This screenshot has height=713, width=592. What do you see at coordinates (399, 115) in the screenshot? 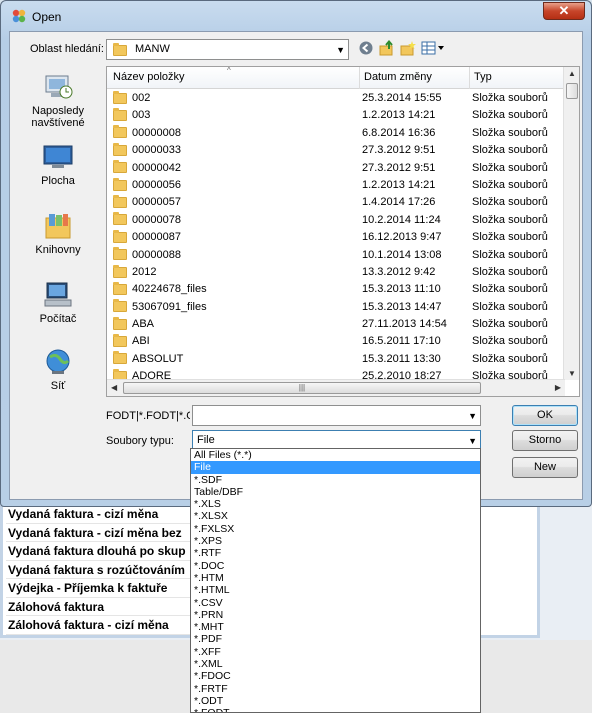
I see `file-date: 1.2.2013 14:21` at bounding box center [399, 115].